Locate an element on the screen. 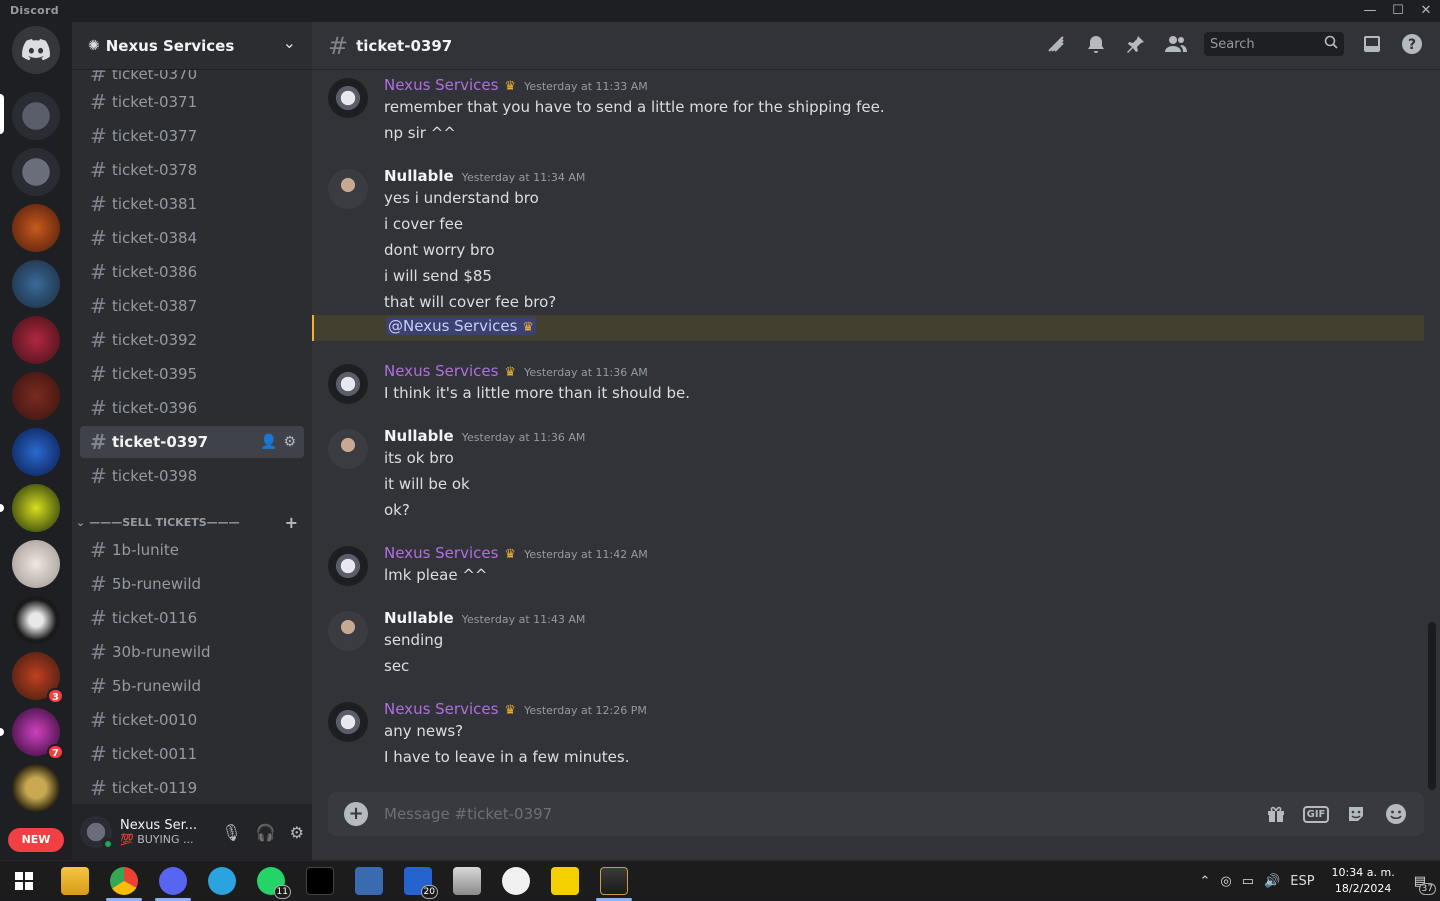 The height and width of the screenshot is (901, 1440). game-launcher-icon is located at coordinates (614, 881).